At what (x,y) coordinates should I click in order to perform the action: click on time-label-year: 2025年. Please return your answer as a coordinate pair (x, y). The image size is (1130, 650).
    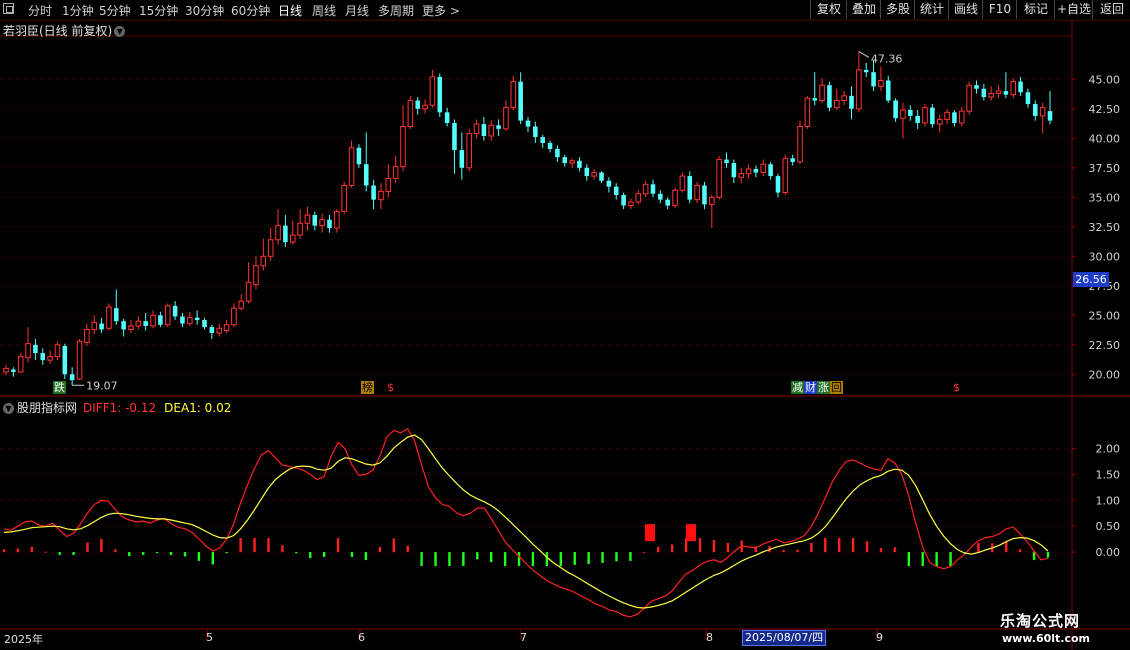
    Looking at the image, I should click on (23, 639).